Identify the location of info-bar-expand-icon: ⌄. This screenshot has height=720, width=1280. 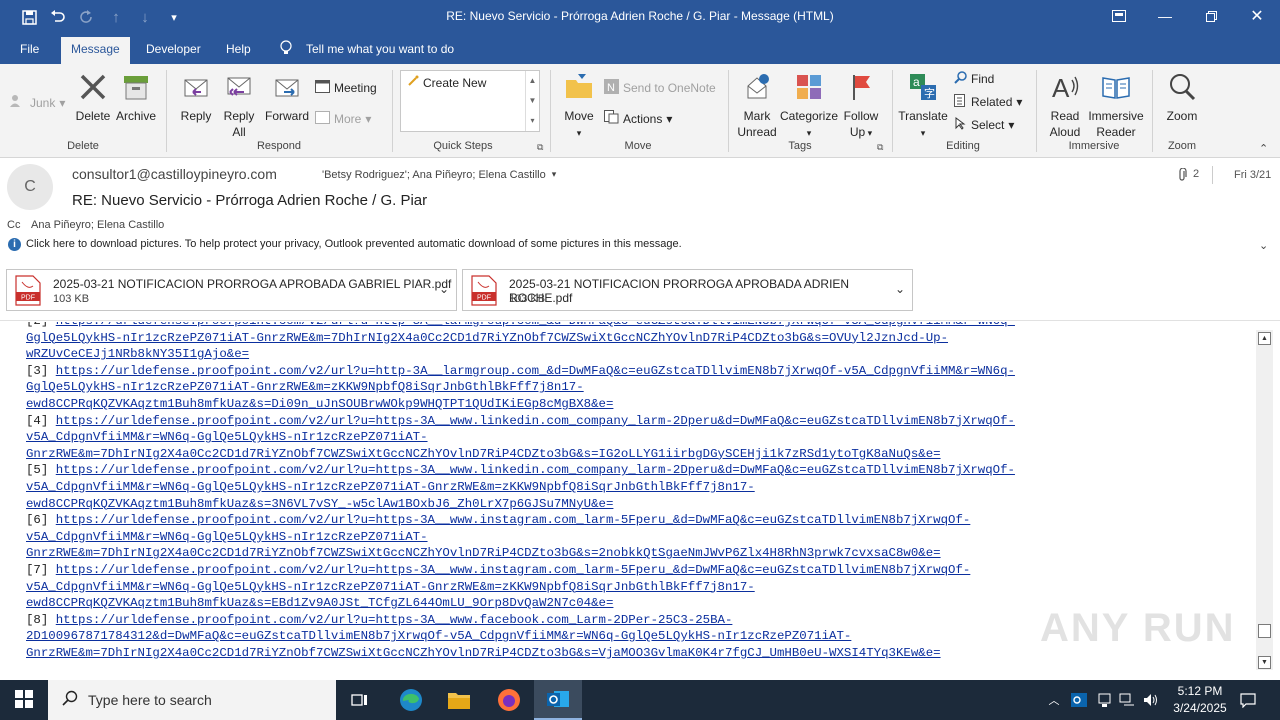
(1263, 245).